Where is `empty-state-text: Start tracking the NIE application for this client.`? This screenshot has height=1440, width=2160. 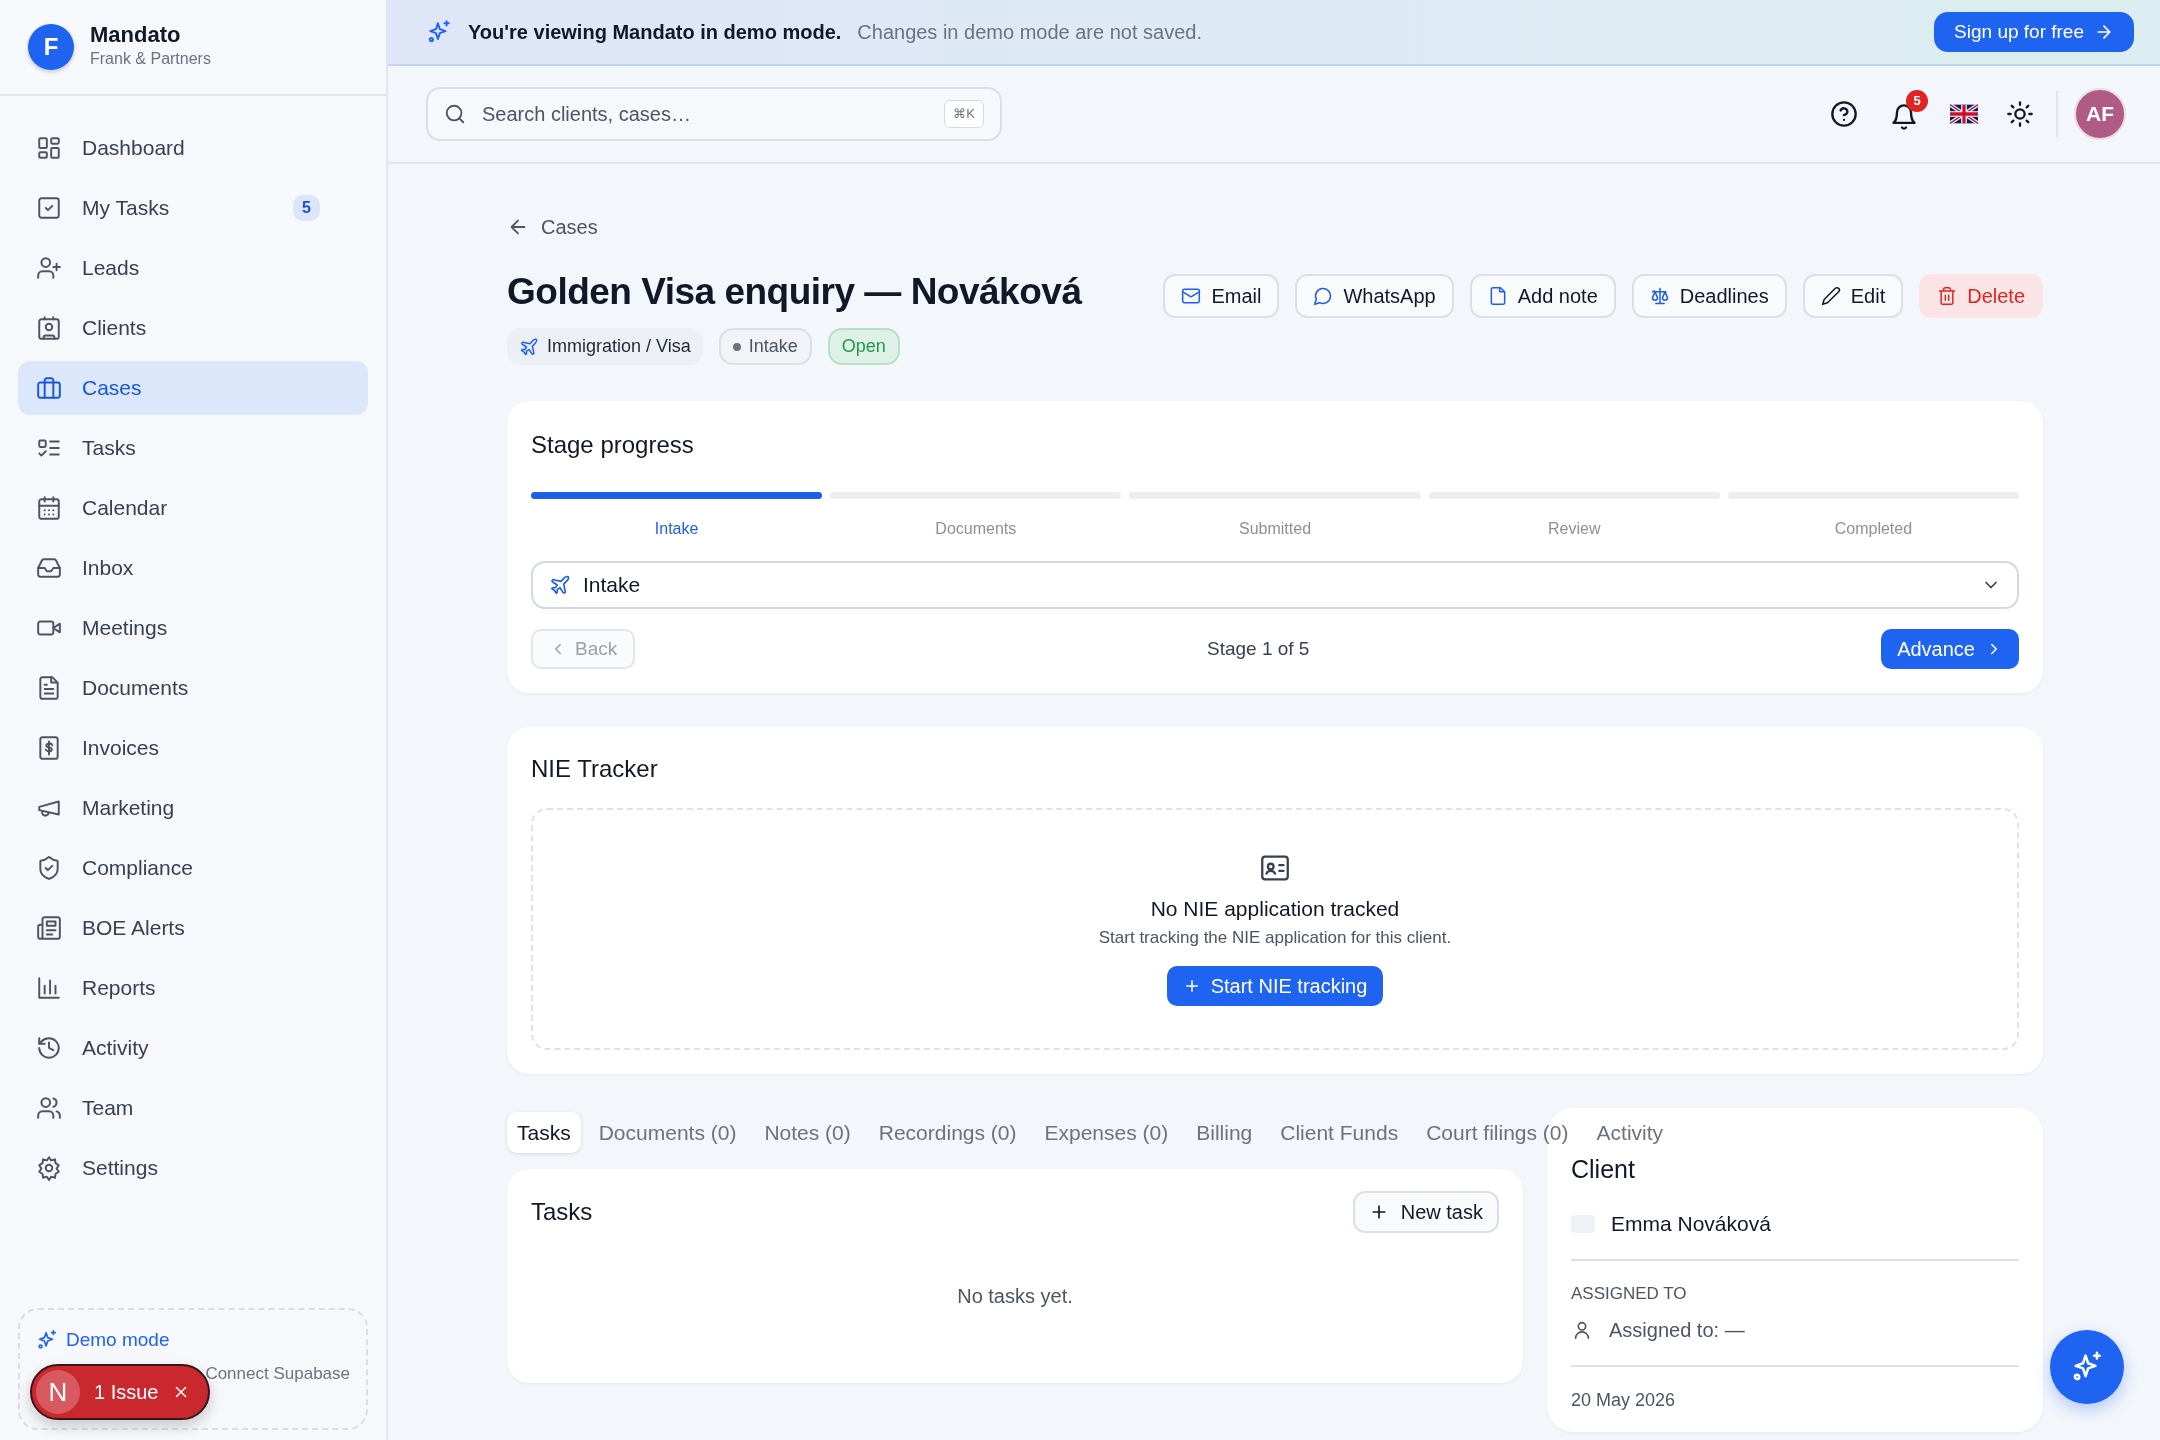 empty-state-text: Start tracking the NIE application for this client. is located at coordinates (1275, 938).